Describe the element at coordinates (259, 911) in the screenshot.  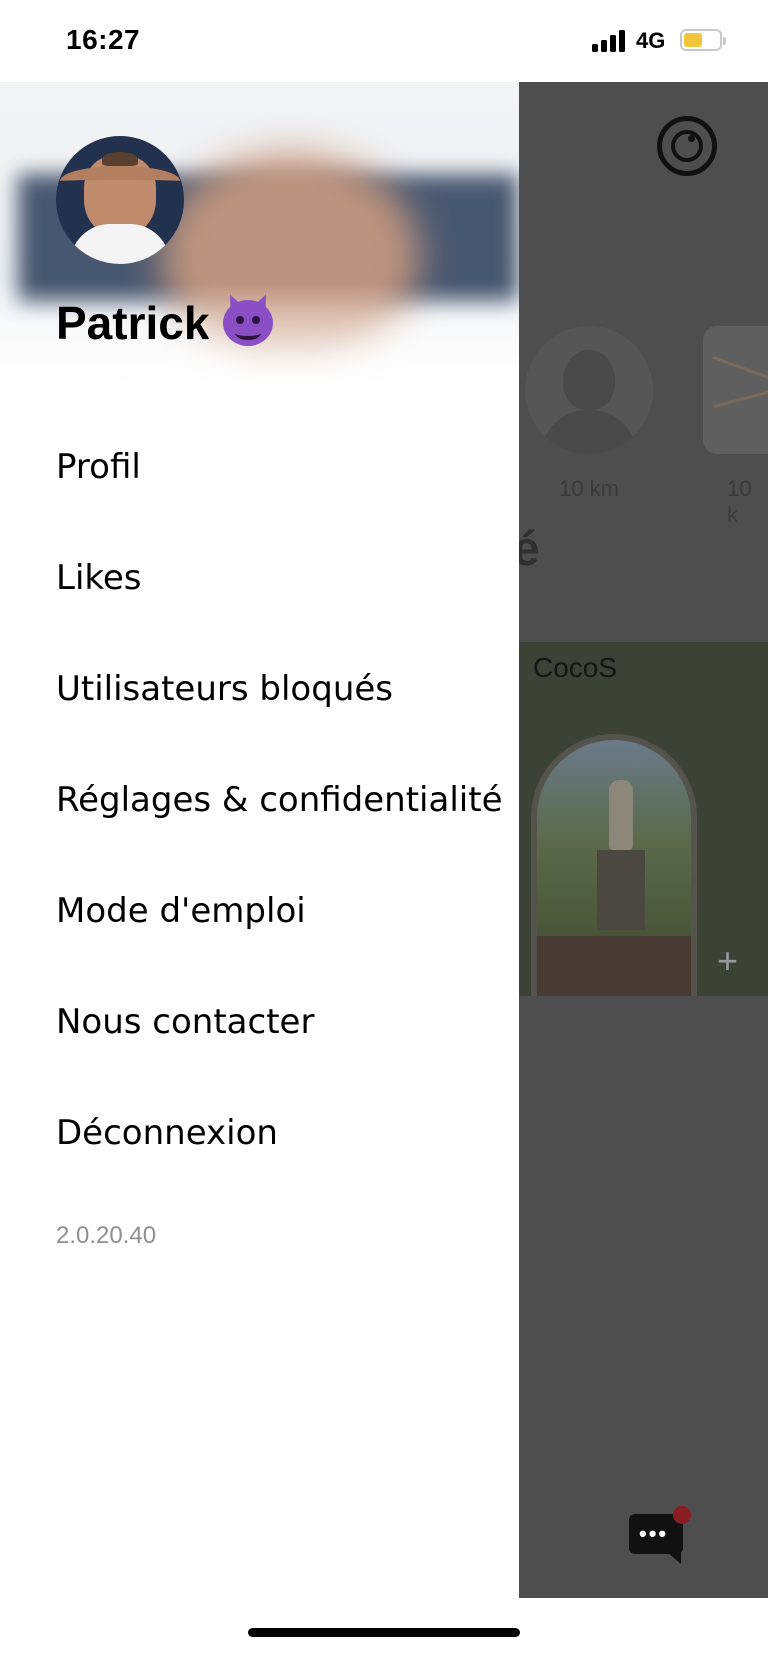
I see `menu-item-user-guide: Mode d'emploi` at that location.